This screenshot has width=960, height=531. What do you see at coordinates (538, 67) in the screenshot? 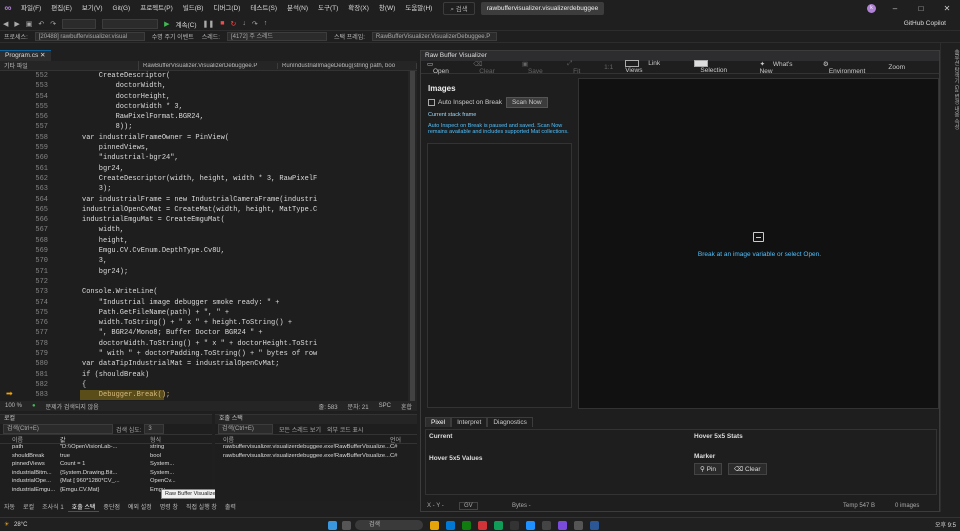
I see `save-button: ▣ Save` at bounding box center [538, 67].